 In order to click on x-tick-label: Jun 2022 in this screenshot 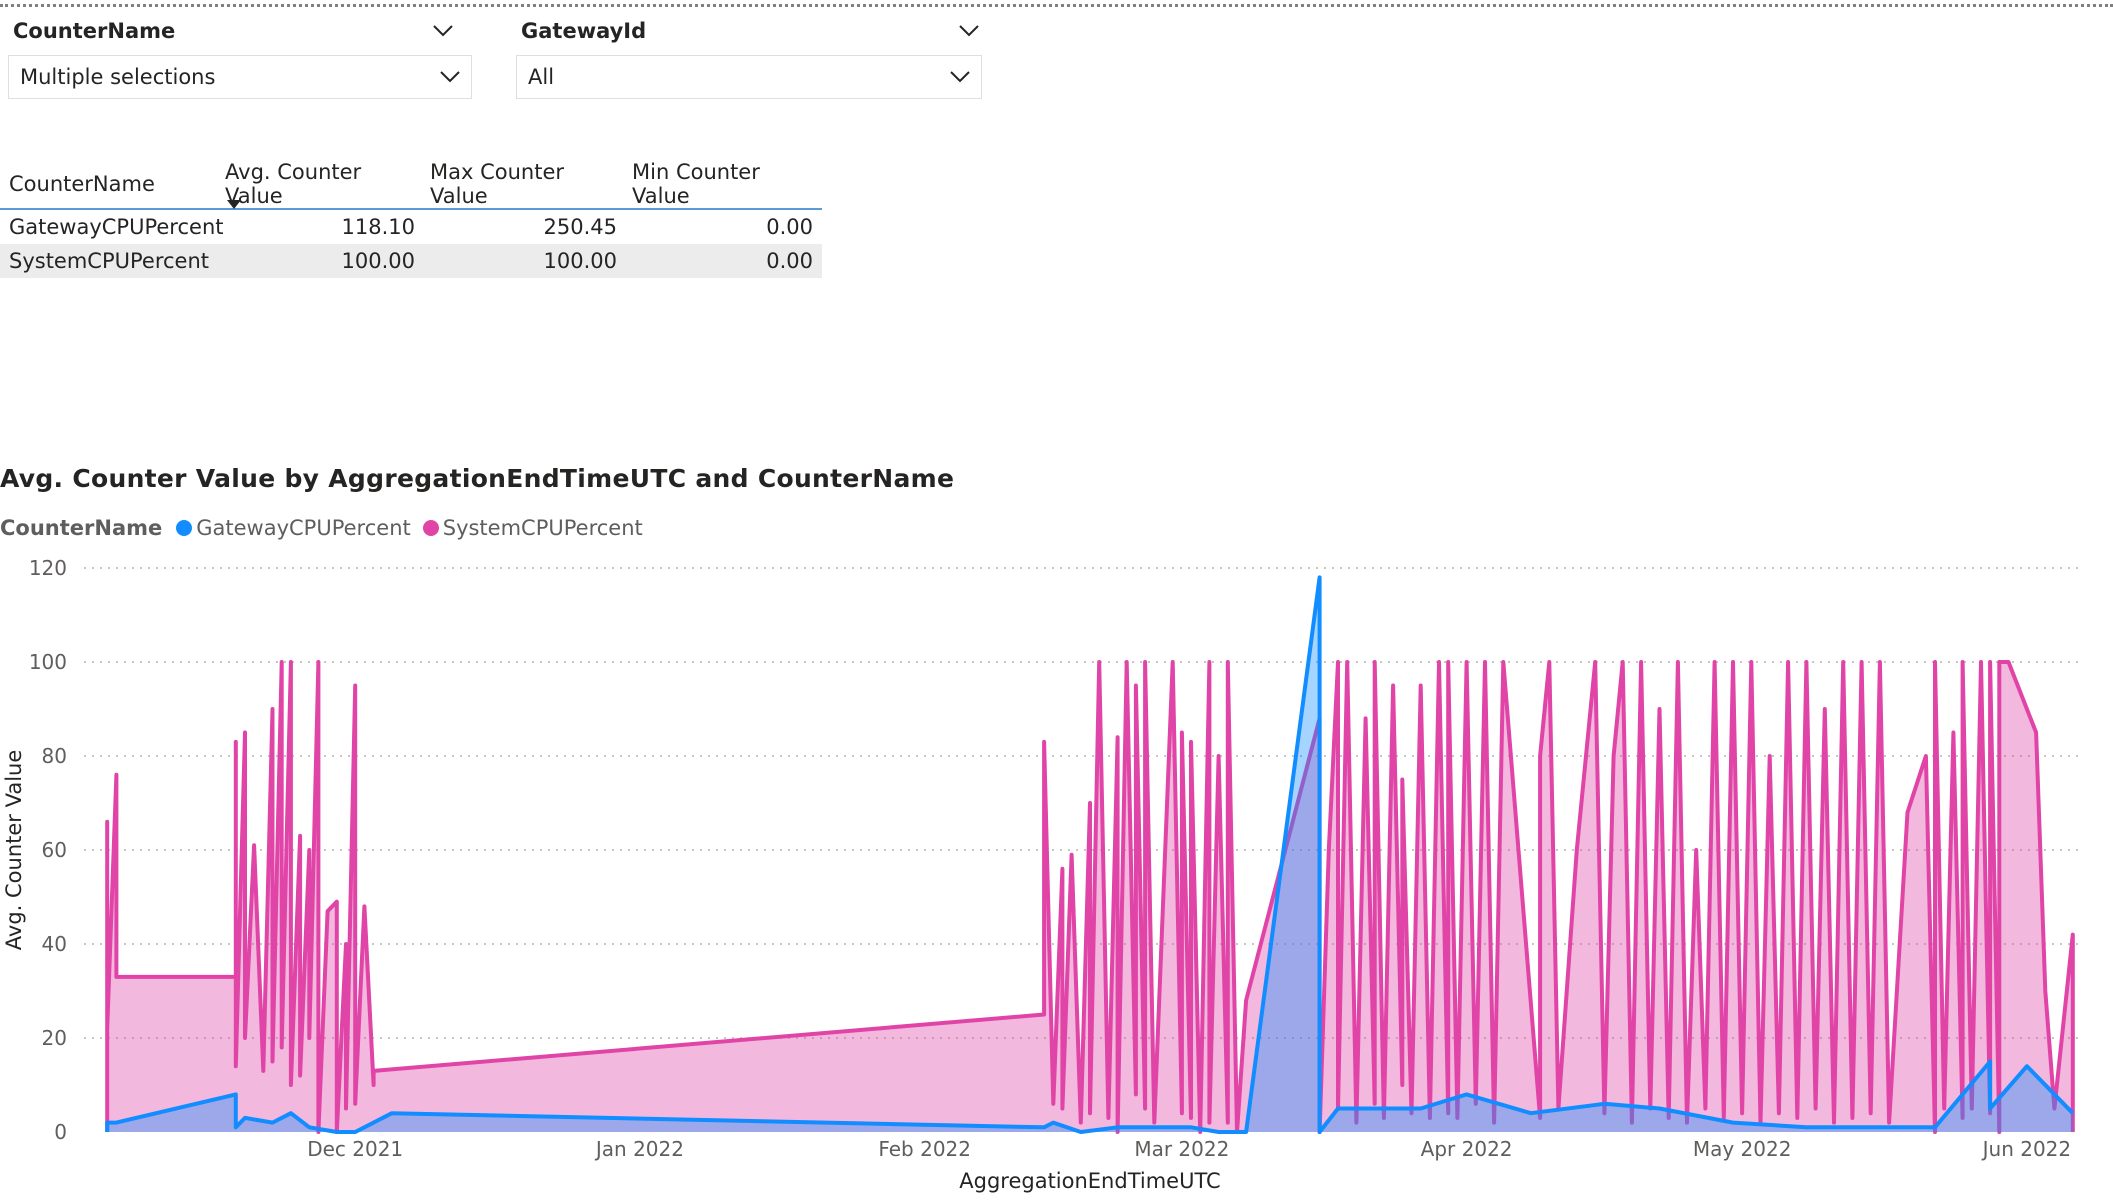, I will do `click(2026, 1149)`.